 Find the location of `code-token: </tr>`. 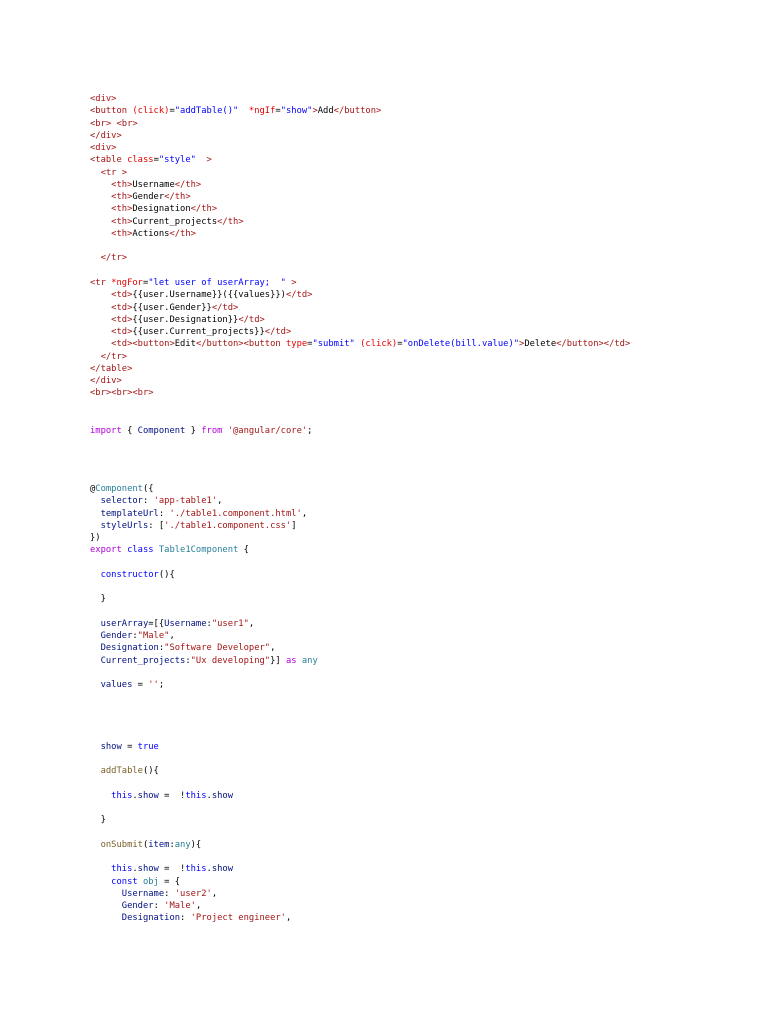

code-token: </tr> is located at coordinates (109, 258).